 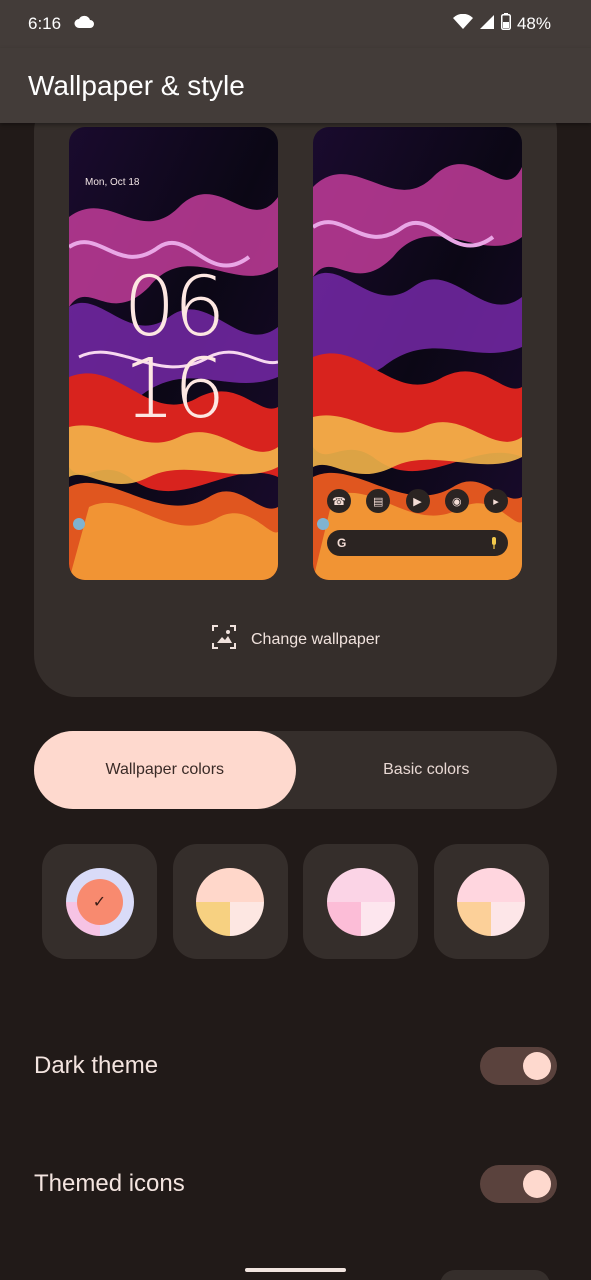 I want to click on tab-basic-colors: Basic colors, so click(x=427, y=770).